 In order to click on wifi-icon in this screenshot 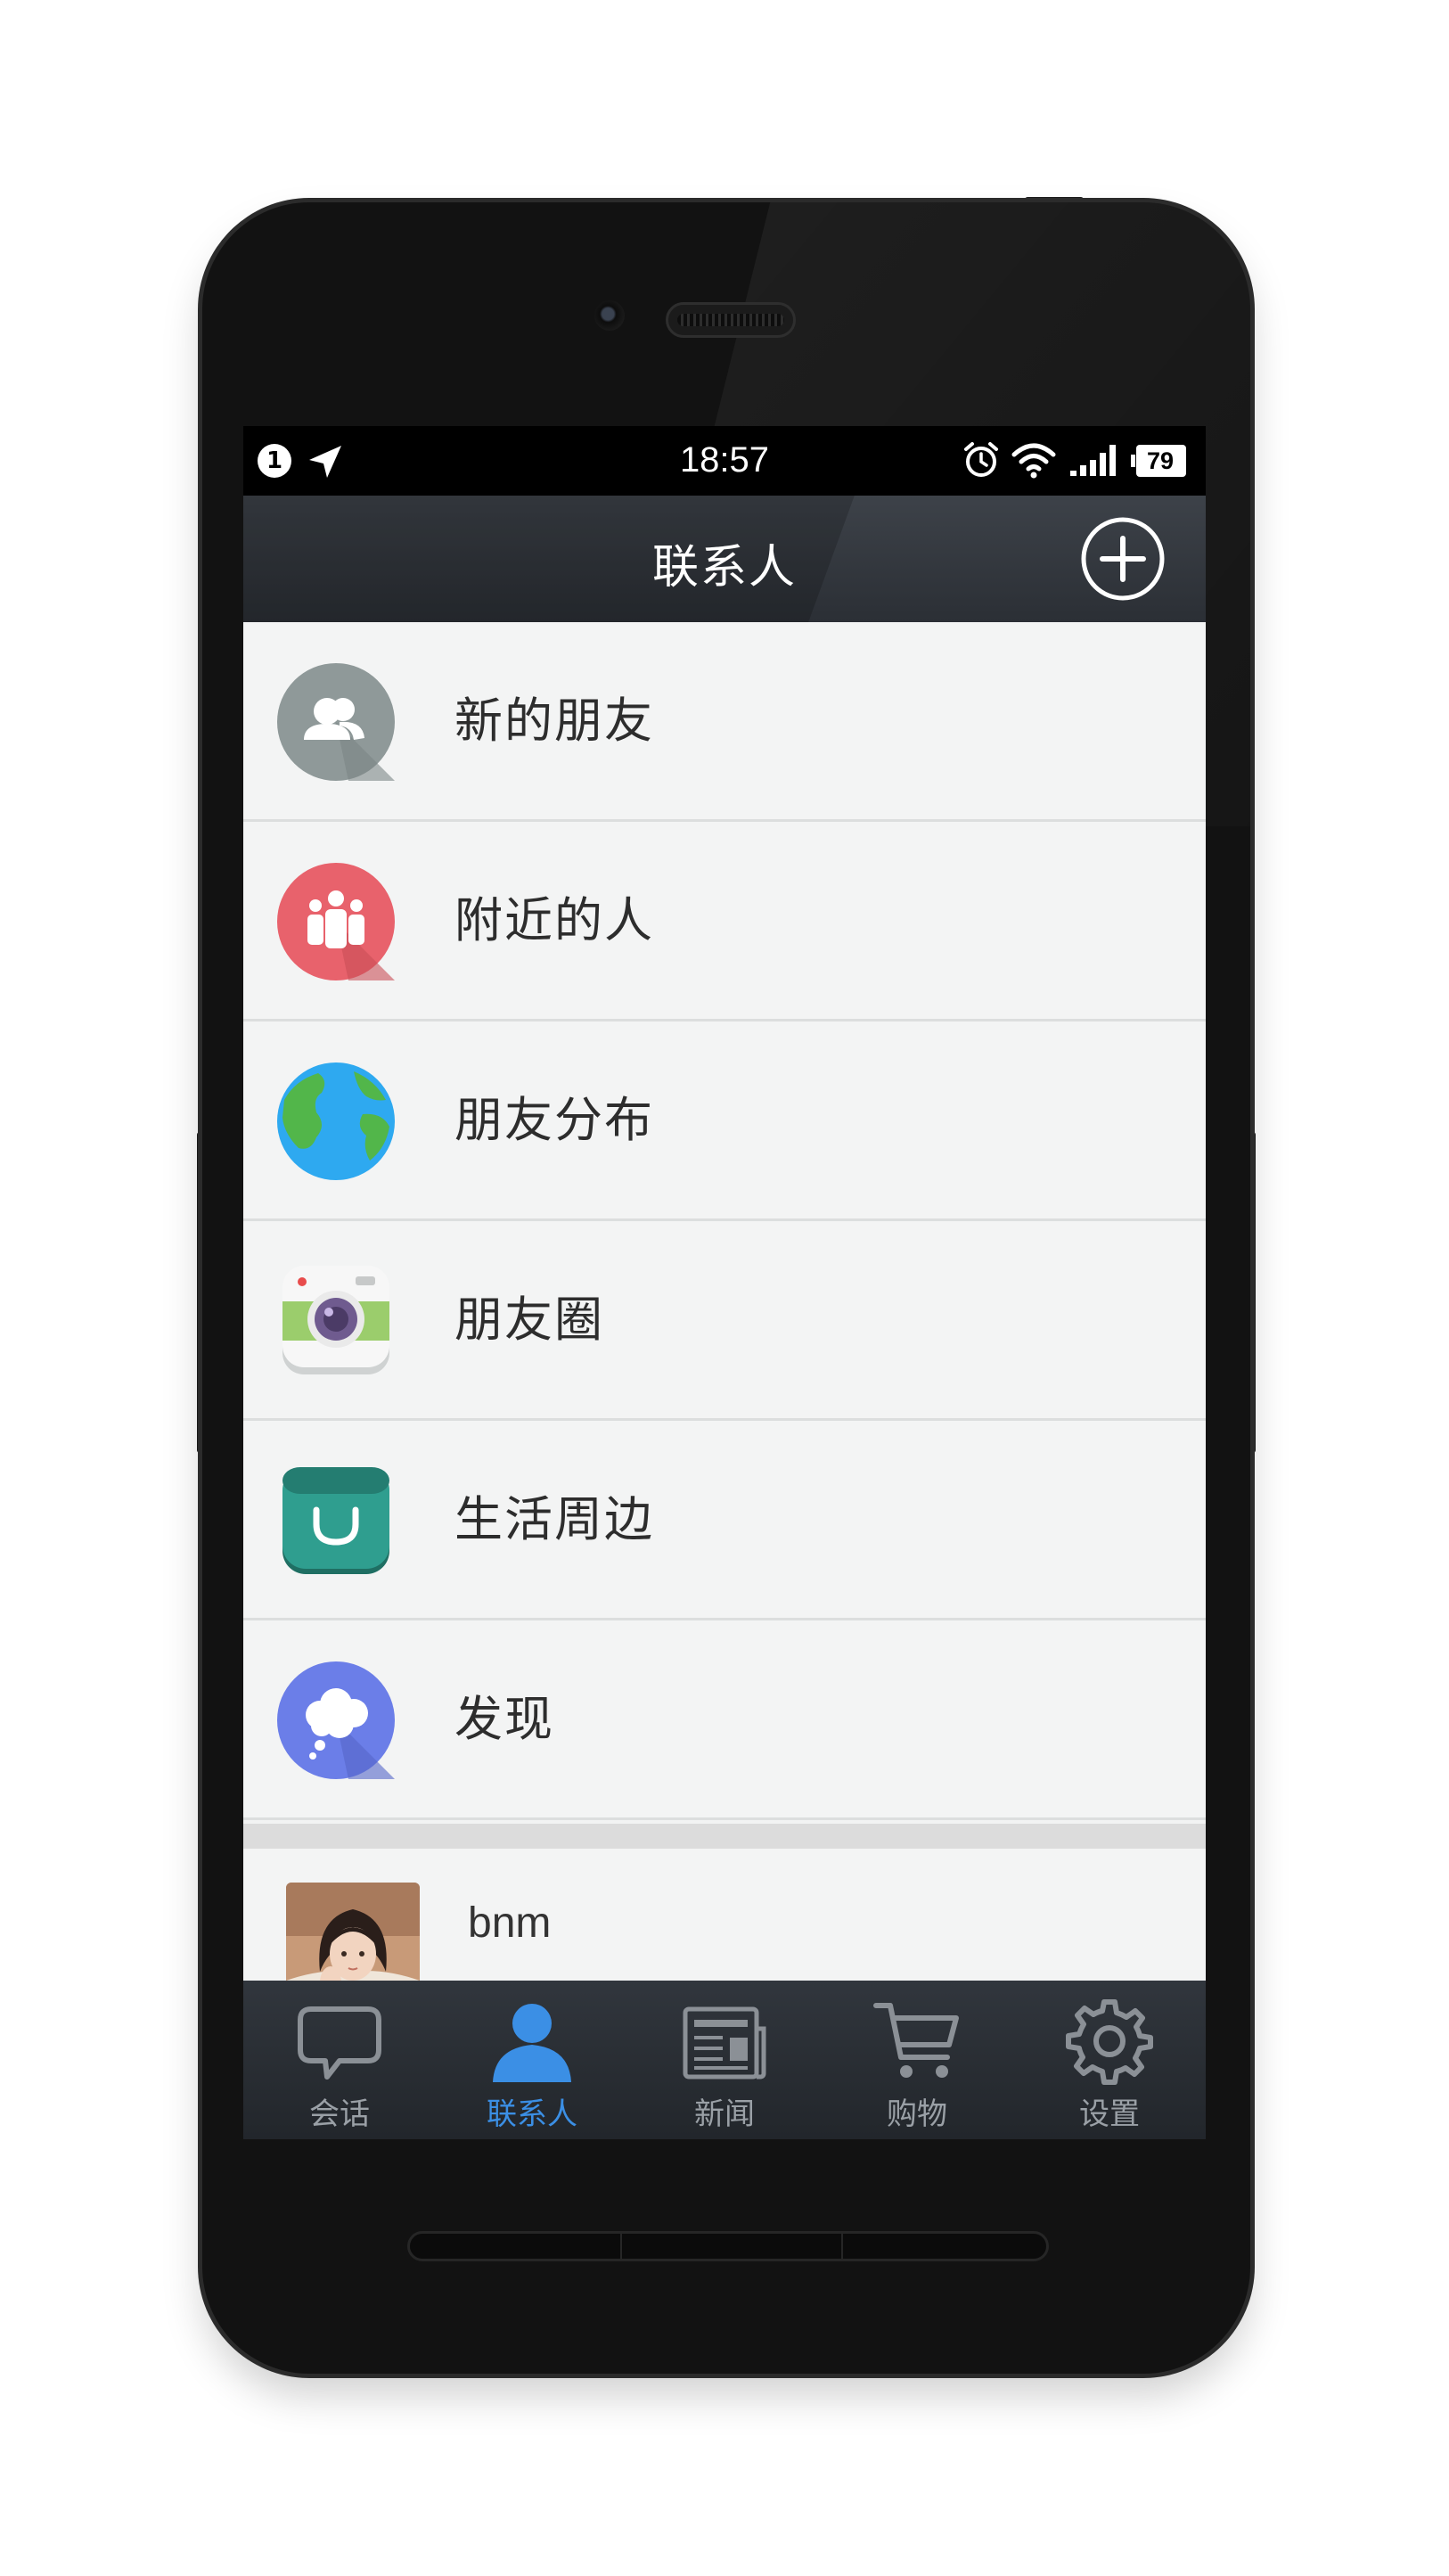, I will do `click(1033, 461)`.